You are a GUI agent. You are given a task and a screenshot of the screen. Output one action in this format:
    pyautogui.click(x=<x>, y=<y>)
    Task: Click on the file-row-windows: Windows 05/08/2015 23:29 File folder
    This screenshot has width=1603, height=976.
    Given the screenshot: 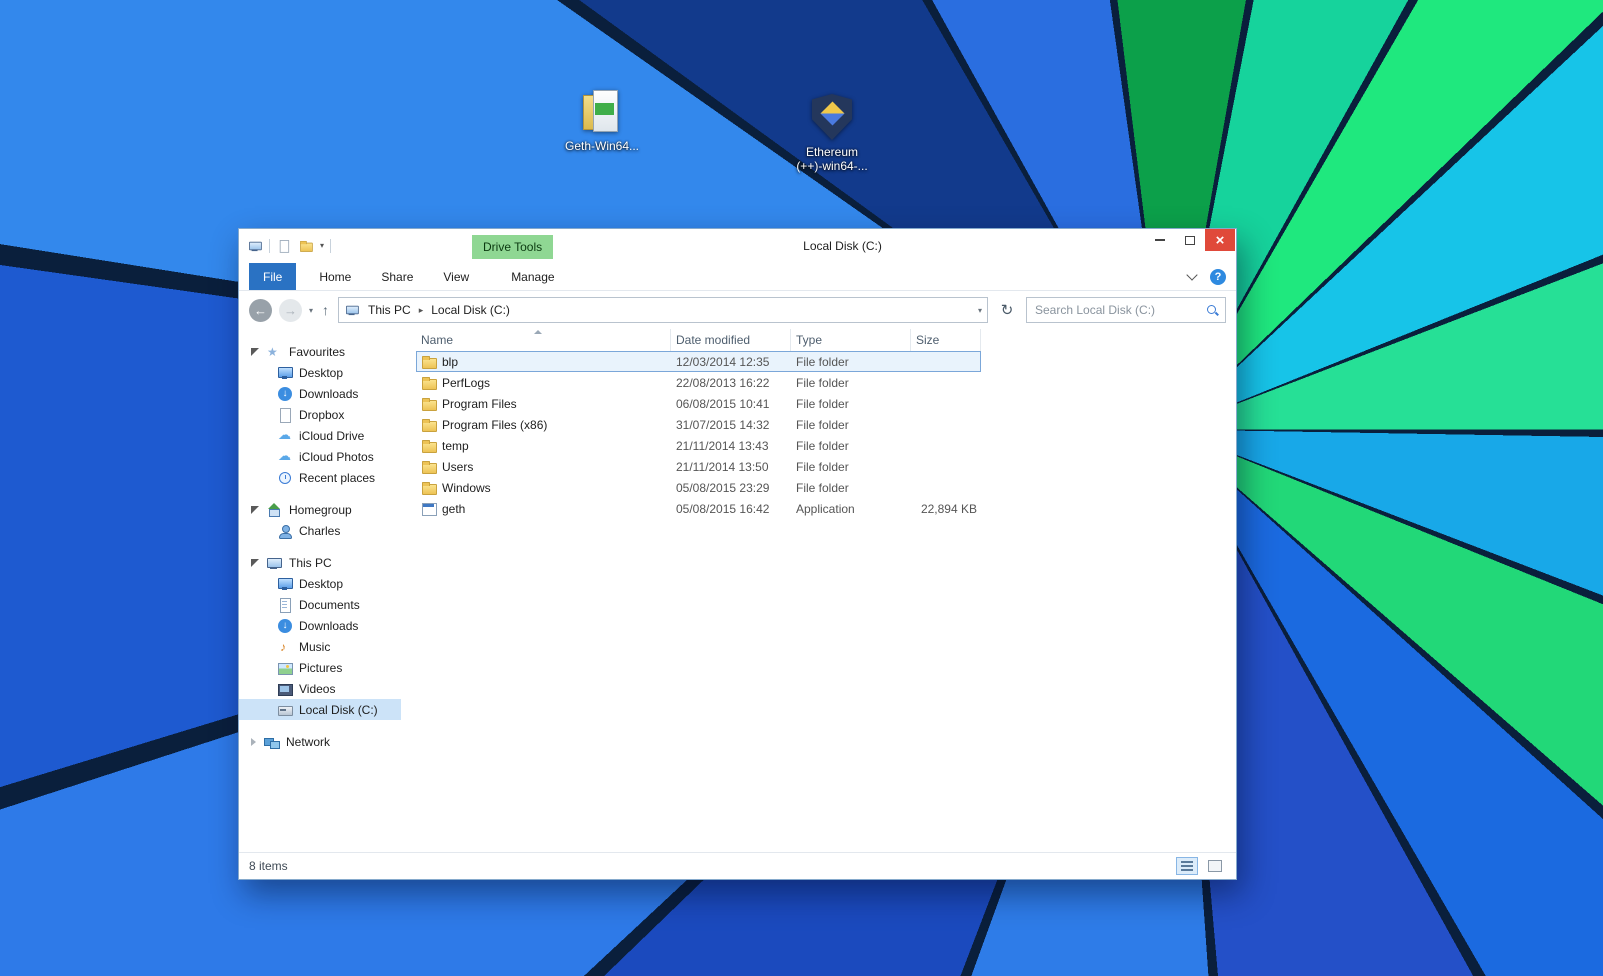 What is the action you would take?
    pyautogui.click(x=698, y=487)
    